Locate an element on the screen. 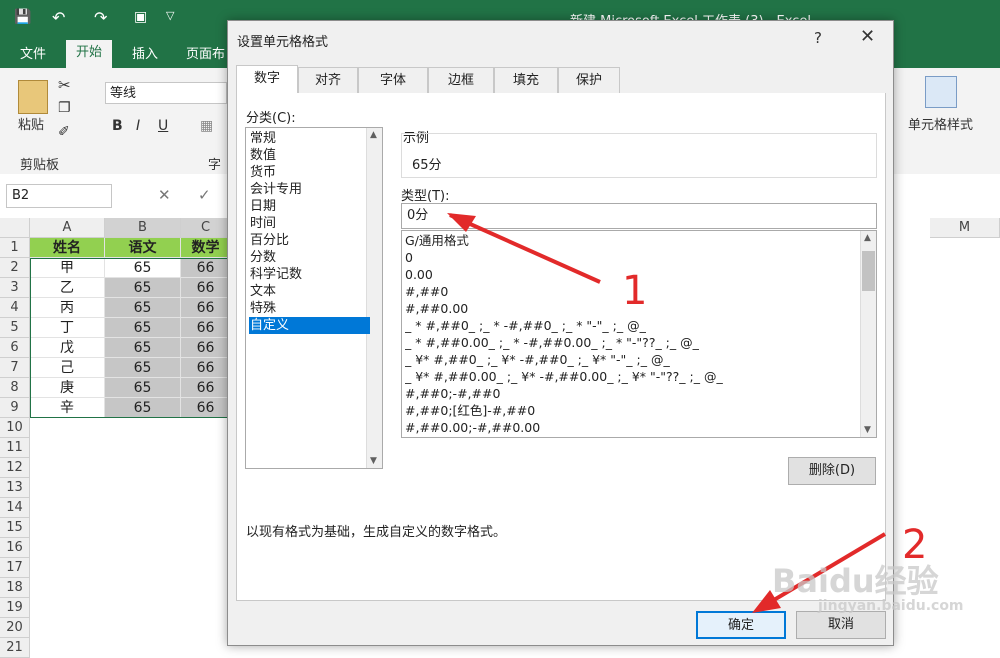 The height and width of the screenshot is (658, 1000). watermark-brand: Baidu经验 is located at coordinates (855, 581).